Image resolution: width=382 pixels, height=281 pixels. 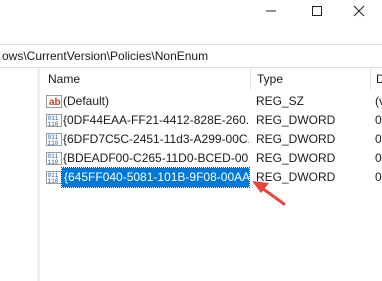 I want to click on value-row: ab (Default) REG_SZ (v, so click(x=211, y=101).